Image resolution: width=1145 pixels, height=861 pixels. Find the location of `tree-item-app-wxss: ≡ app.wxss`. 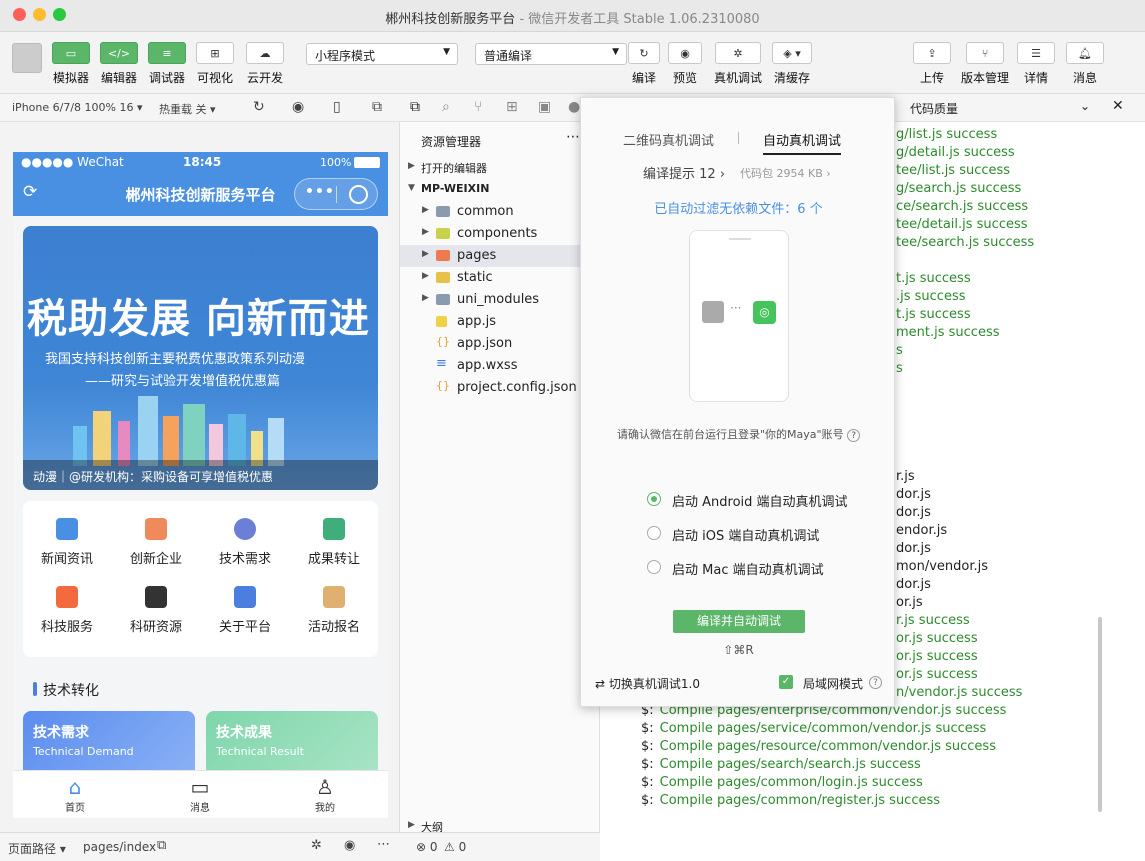

tree-item-app-wxss: ≡ app.wxss is located at coordinates (500, 366).